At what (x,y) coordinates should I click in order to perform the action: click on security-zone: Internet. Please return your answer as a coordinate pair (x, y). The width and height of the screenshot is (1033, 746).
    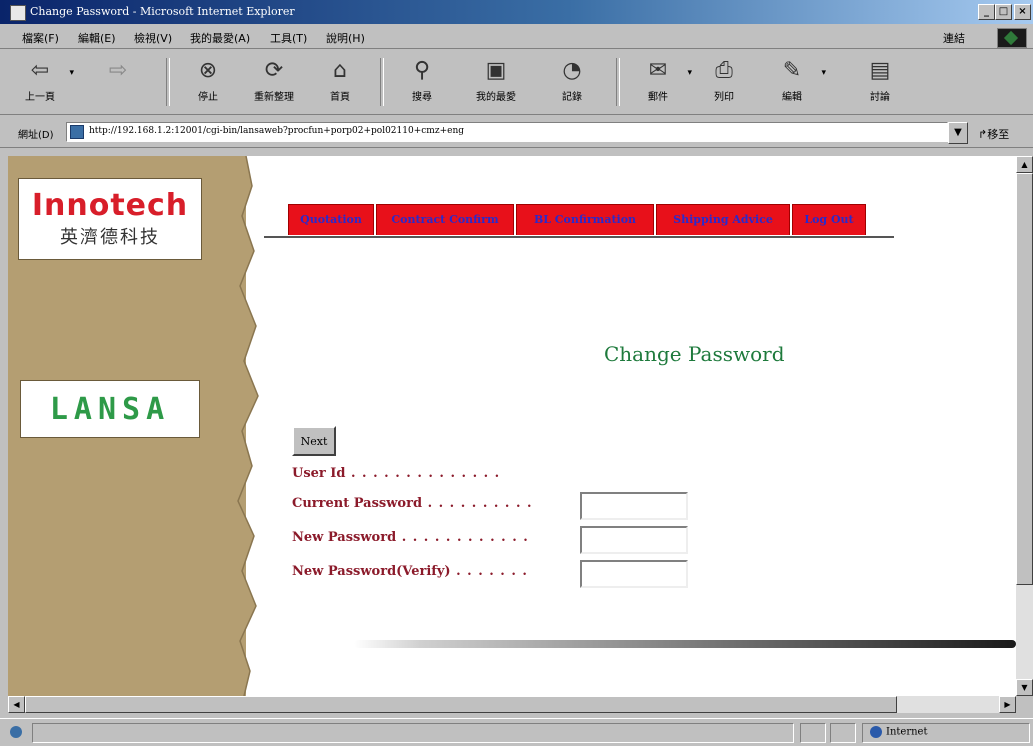
    Looking at the image, I should click on (898, 732).